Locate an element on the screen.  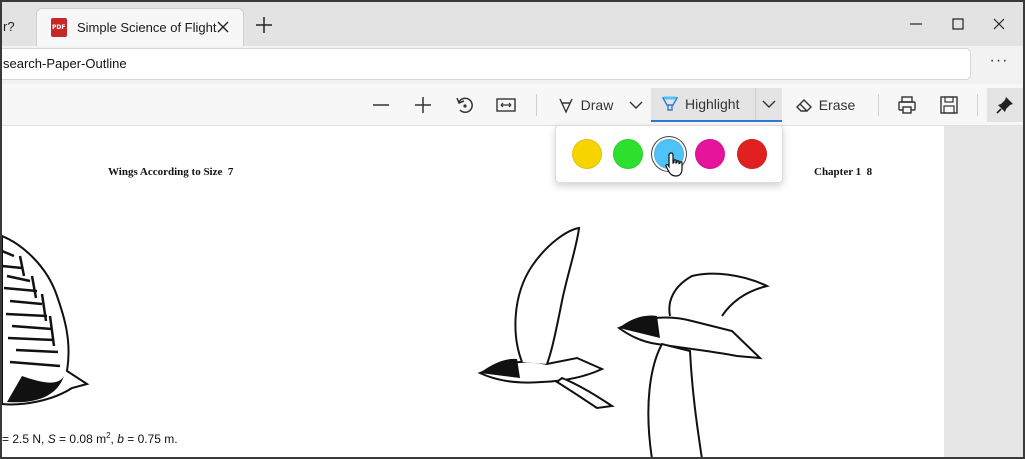
new-tab-plus-icon is located at coordinates (264, 25).